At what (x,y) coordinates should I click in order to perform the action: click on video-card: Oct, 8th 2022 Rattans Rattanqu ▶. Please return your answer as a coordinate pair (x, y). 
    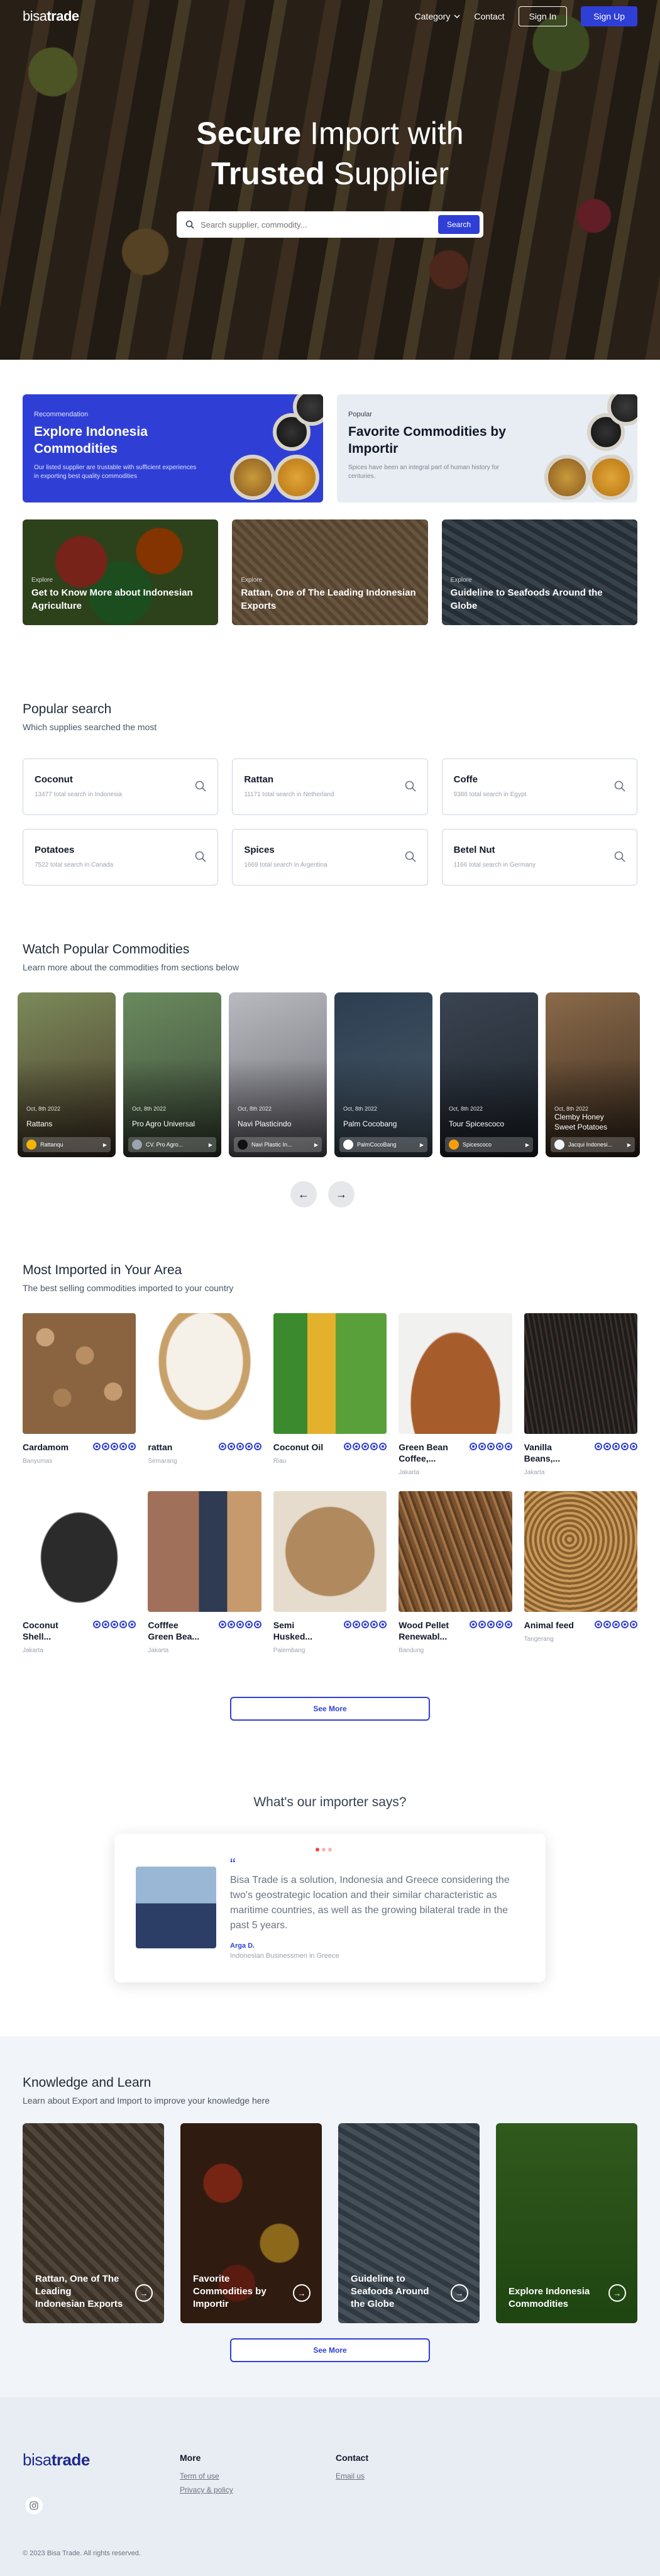
    Looking at the image, I should click on (67, 1074).